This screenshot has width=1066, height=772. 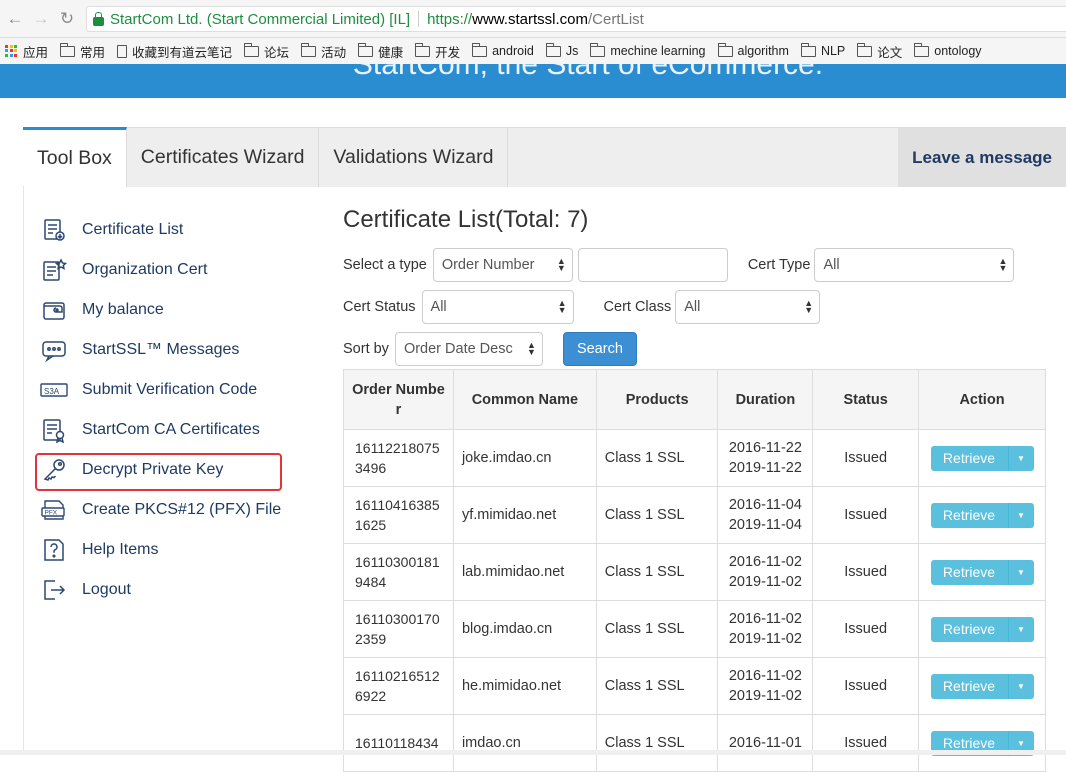 What do you see at coordinates (223, 157) in the screenshot?
I see `tab-certificates-wizard: Certificates Wizard` at bounding box center [223, 157].